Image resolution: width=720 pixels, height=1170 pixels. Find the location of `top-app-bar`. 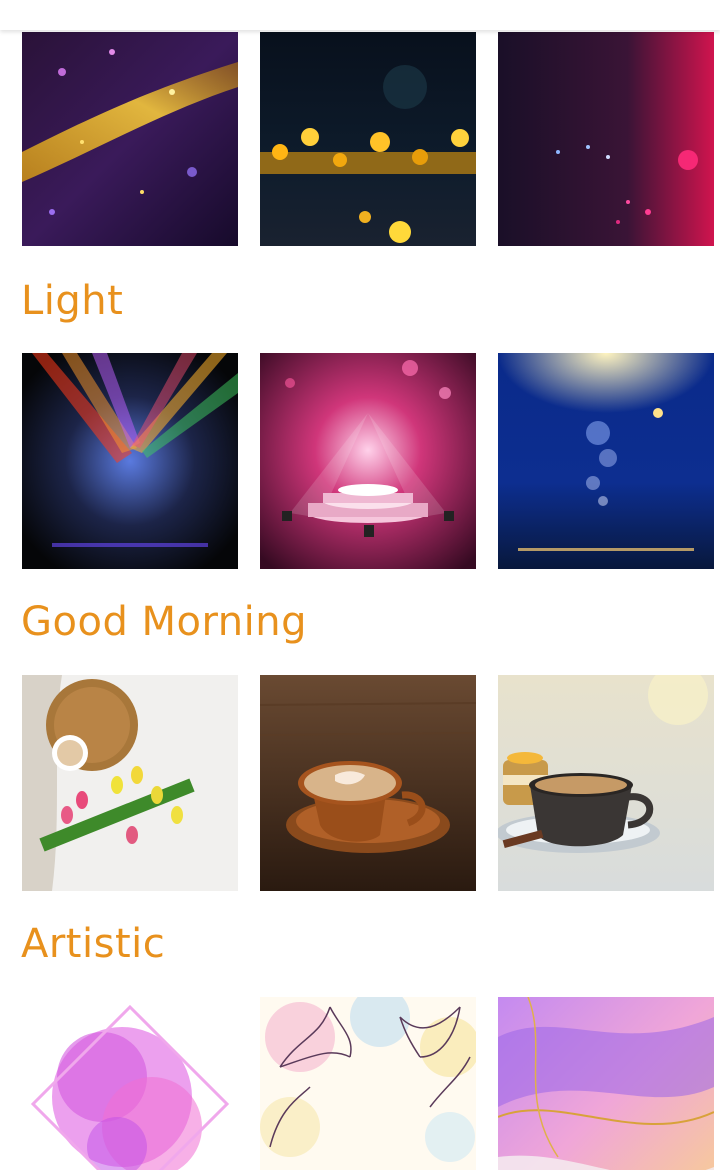

top-app-bar is located at coordinates (360, 15).